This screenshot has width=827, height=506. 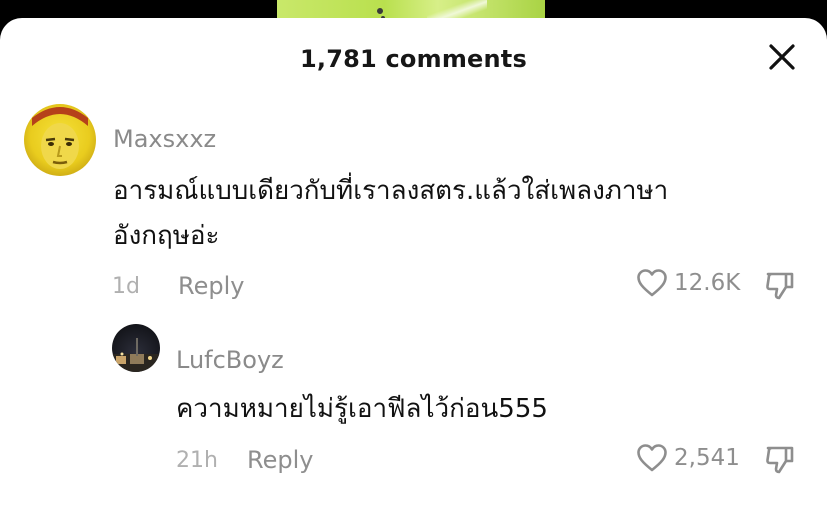 I want to click on close-icon, so click(x=782, y=57).